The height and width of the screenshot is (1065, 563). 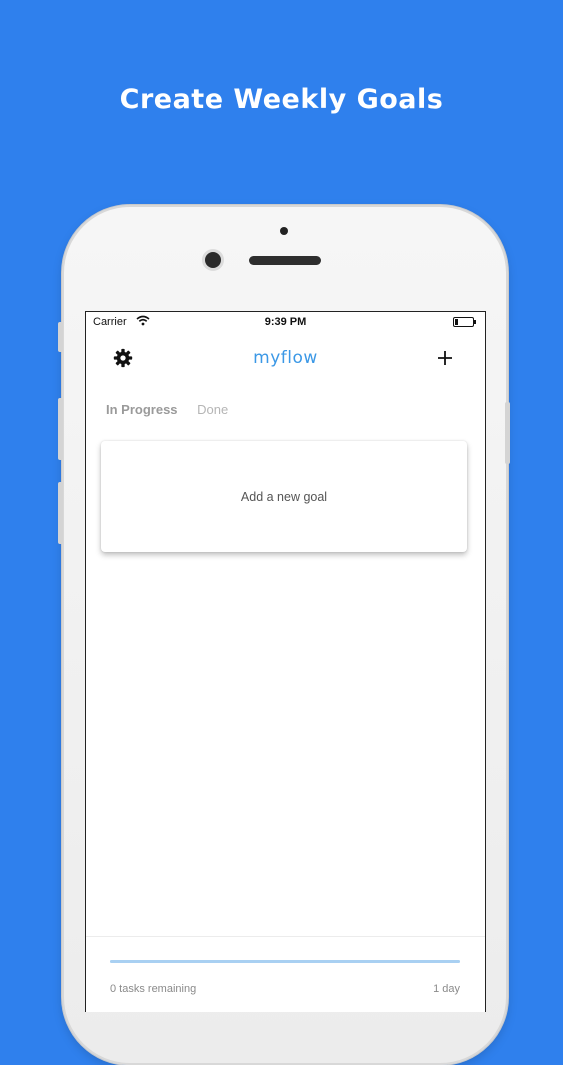 I want to click on nav-bar: myflow, so click(x=285, y=360).